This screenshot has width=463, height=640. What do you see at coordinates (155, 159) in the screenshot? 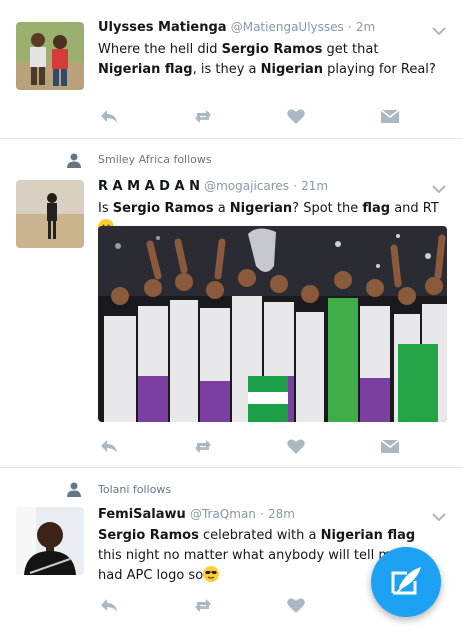
I see `social-context: Smiley Africa follows` at bounding box center [155, 159].